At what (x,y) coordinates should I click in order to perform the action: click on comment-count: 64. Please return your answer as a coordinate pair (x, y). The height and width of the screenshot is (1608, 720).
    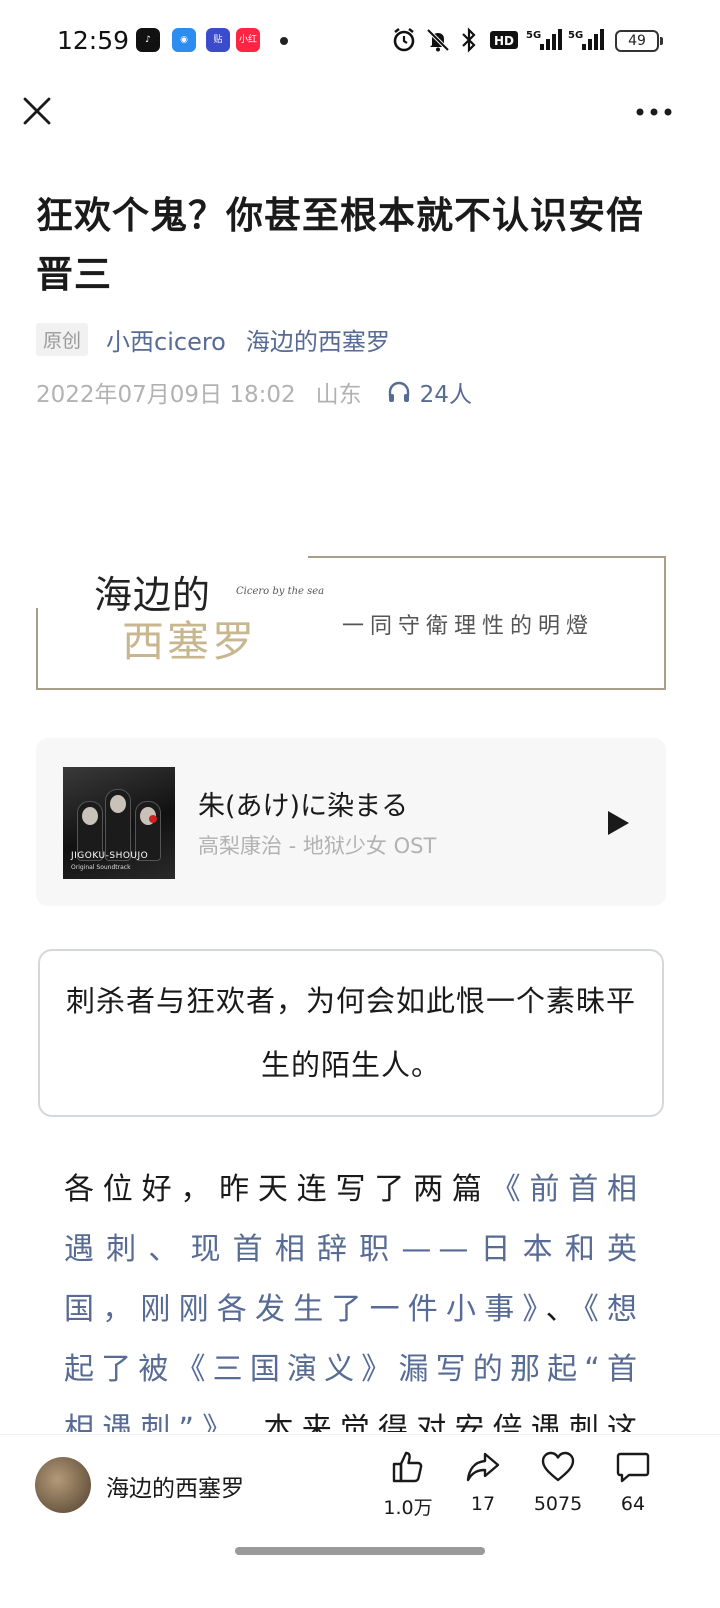
    Looking at the image, I should click on (633, 1504).